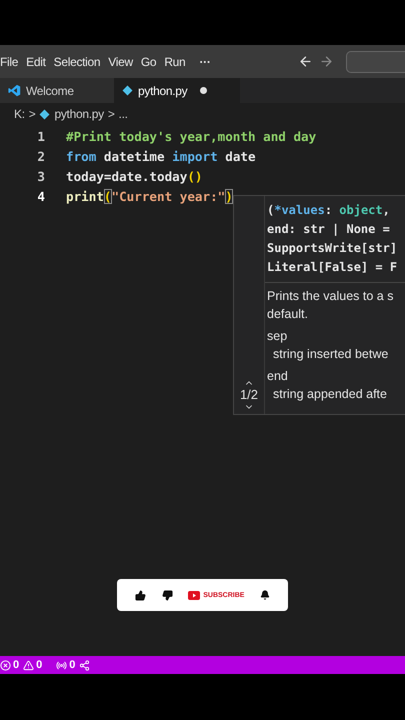 Image resolution: width=405 pixels, height=720 pixels. I want to click on menu-item: View, so click(124, 61).